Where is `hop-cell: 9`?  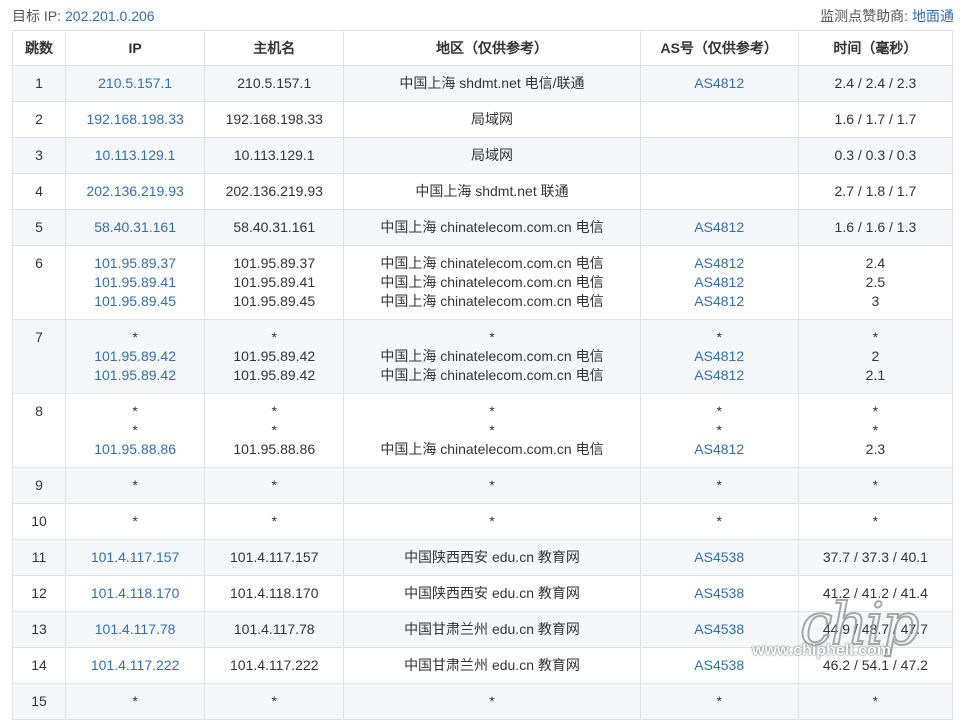
hop-cell: 9 is located at coordinates (39, 485).